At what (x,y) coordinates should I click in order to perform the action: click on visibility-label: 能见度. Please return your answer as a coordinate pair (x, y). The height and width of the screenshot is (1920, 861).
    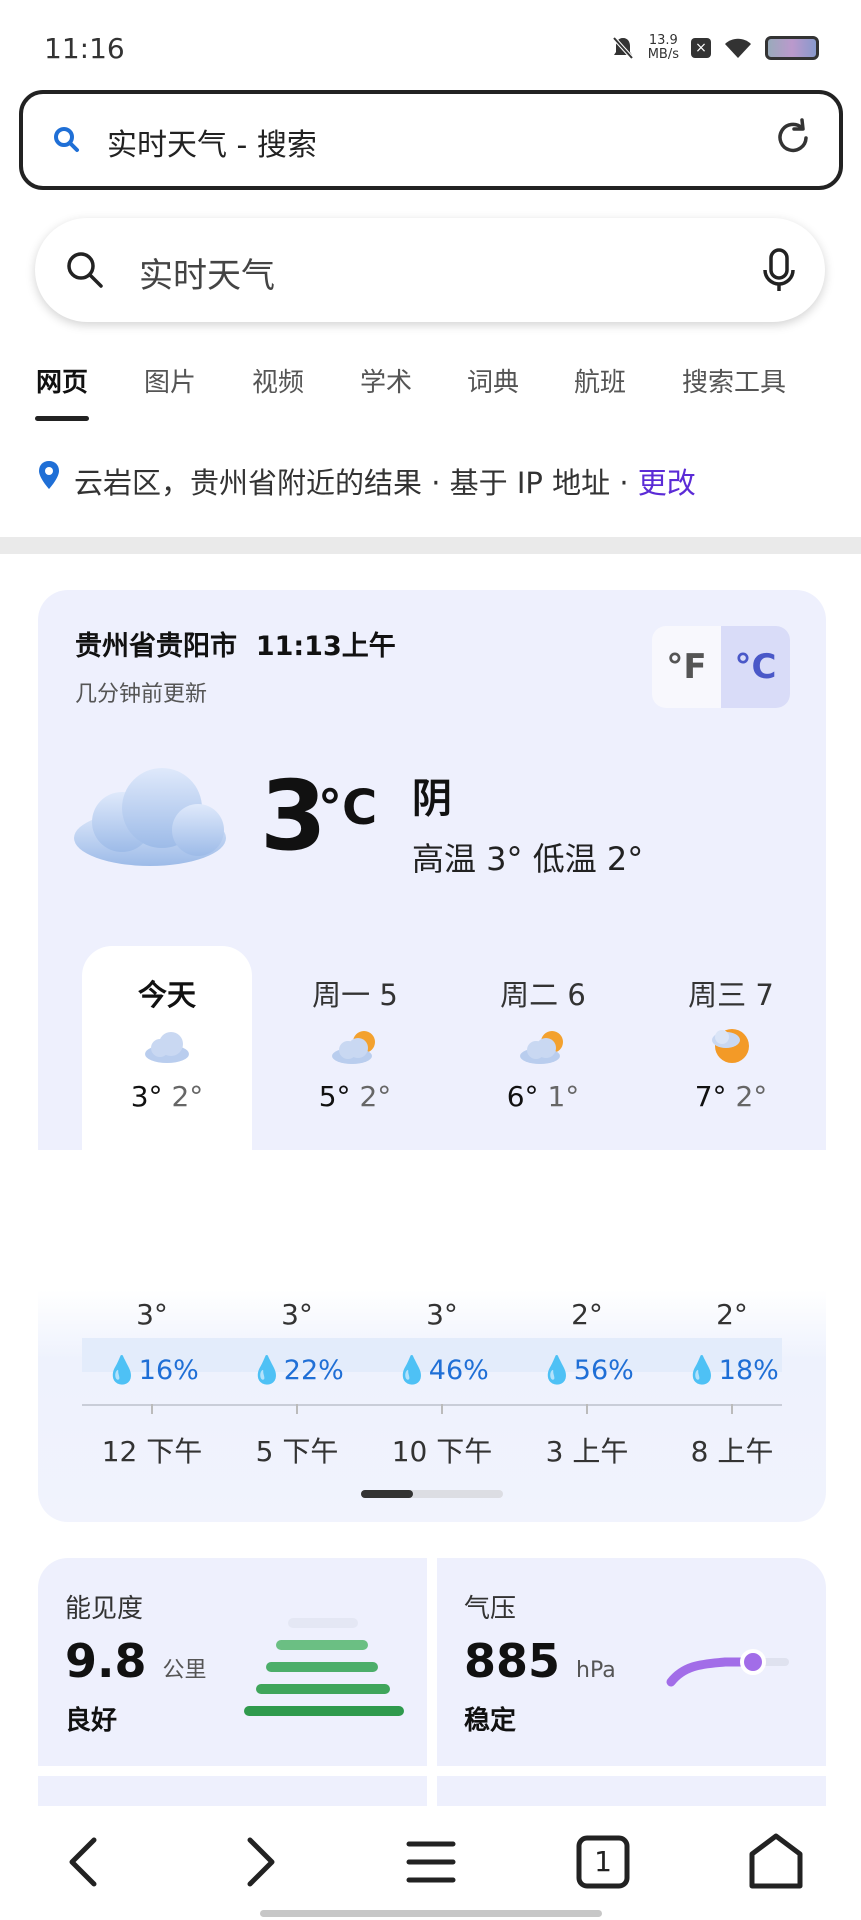
    Looking at the image, I should click on (104, 1609).